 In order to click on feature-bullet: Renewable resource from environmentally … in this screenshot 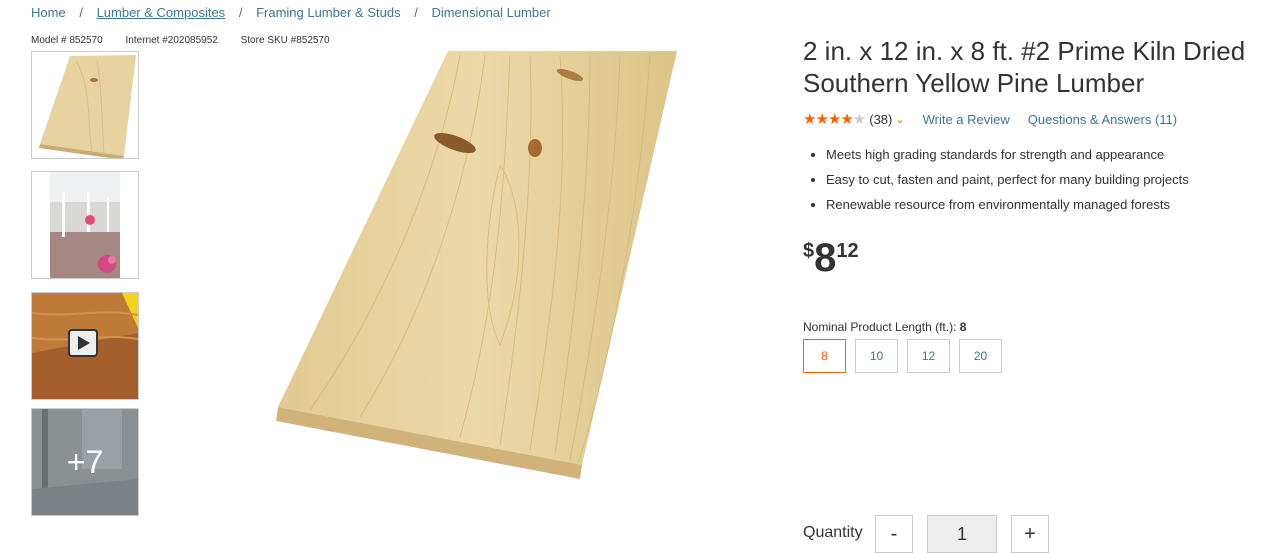, I will do `click(1007, 205)`.